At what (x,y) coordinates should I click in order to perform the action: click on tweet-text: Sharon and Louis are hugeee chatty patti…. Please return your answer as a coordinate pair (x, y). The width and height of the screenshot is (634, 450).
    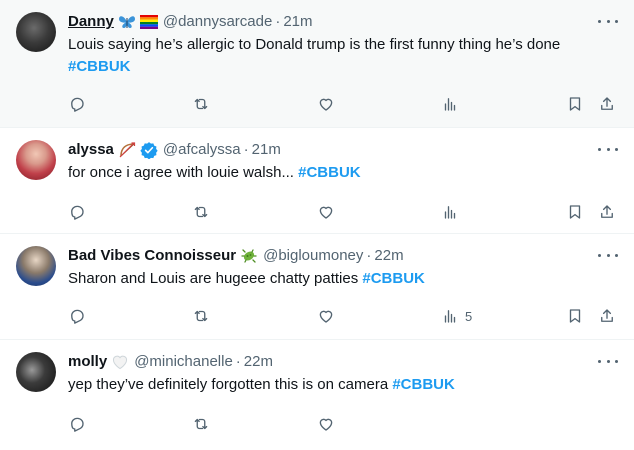
    Looking at the image, I should click on (343, 279).